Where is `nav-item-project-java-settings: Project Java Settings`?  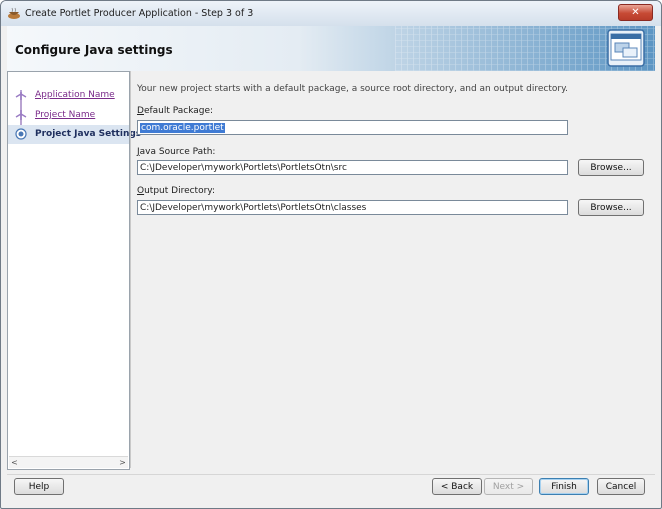 nav-item-project-java-settings: Project Java Settings is located at coordinates (74, 134).